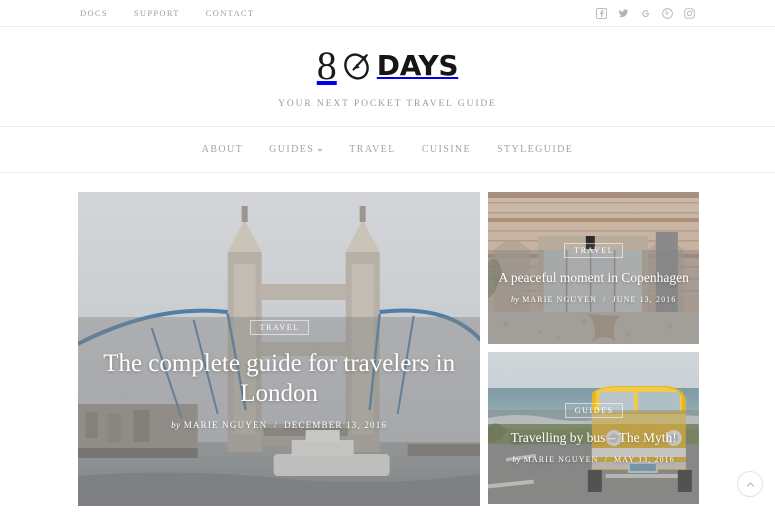 Image resolution: width=775 pixels, height=521 pixels. I want to click on post-date: MAY 13, 2016, so click(644, 459).